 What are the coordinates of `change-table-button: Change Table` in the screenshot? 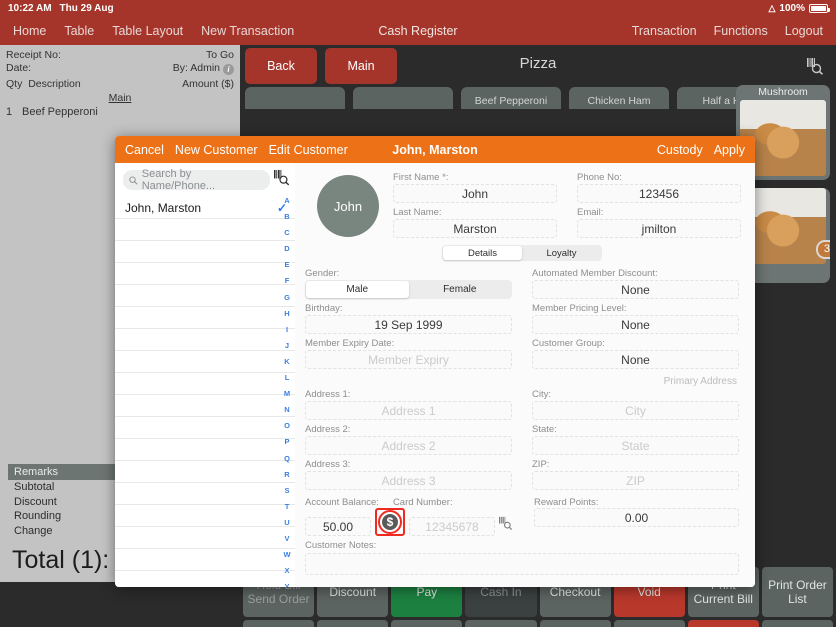 It's located at (575, 623).